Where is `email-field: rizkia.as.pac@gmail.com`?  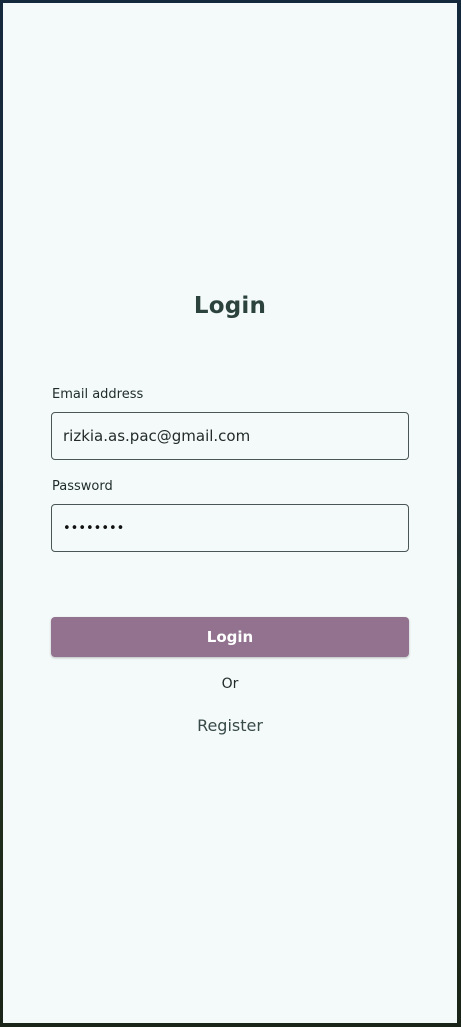 email-field: rizkia.as.pac@gmail.com is located at coordinates (230, 436).